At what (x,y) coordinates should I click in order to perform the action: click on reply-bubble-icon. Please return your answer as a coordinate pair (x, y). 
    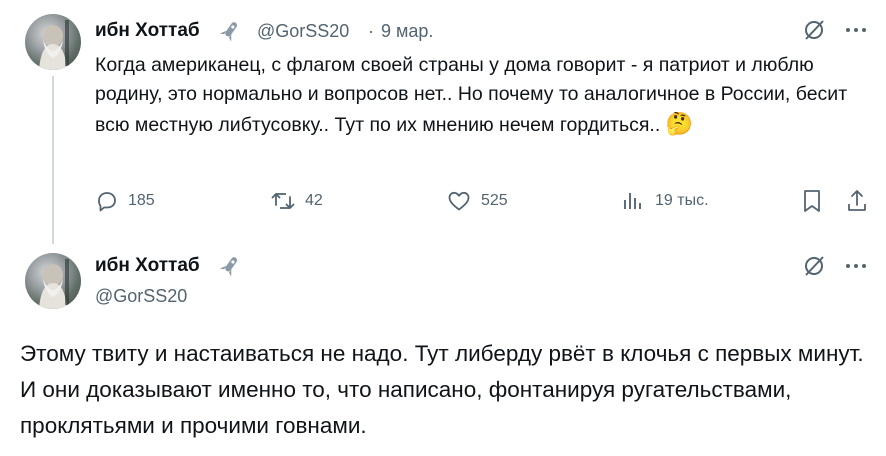
    Looking at the image, I should click on (107, 202).